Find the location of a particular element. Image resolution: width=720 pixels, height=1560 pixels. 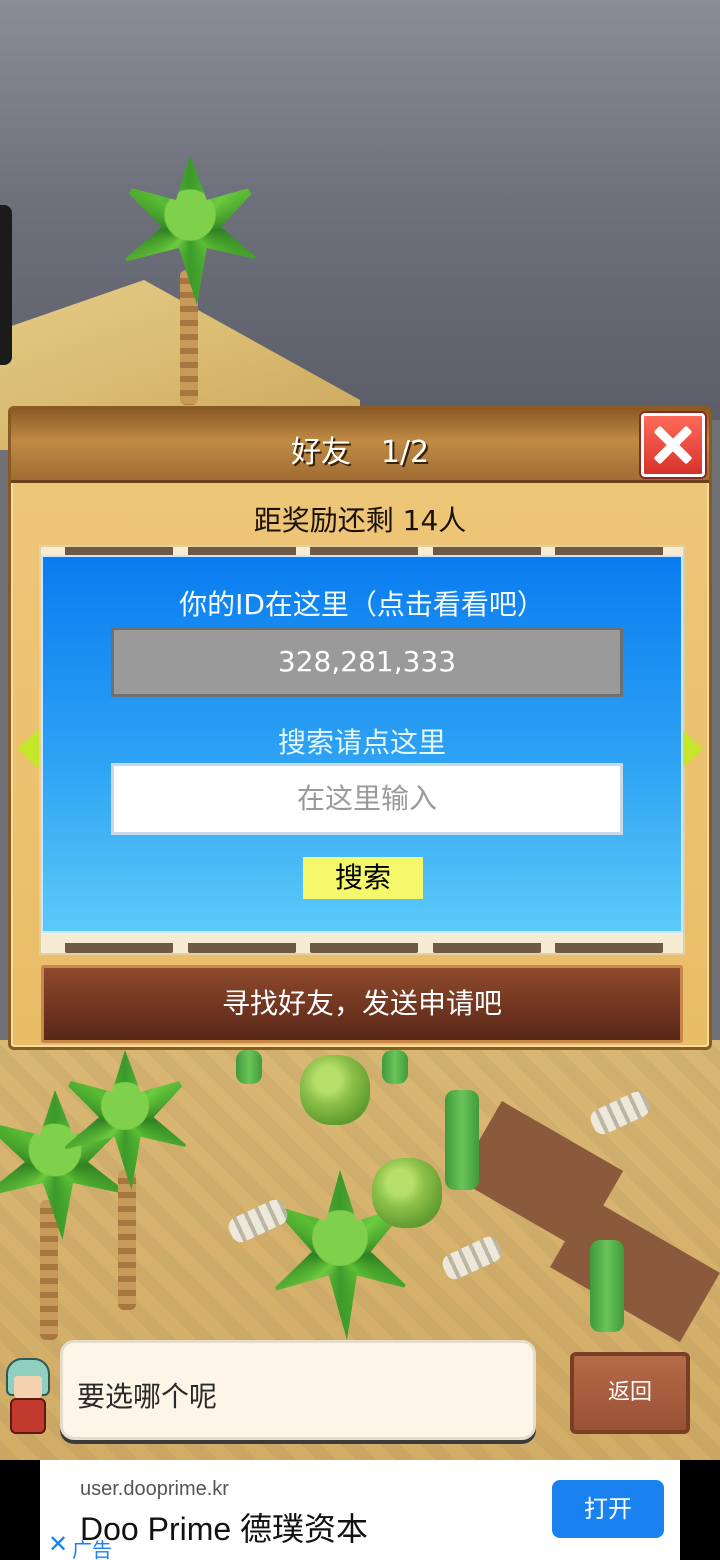

dialog-title: 好友 1/2 is located at coordinates (360, 452).